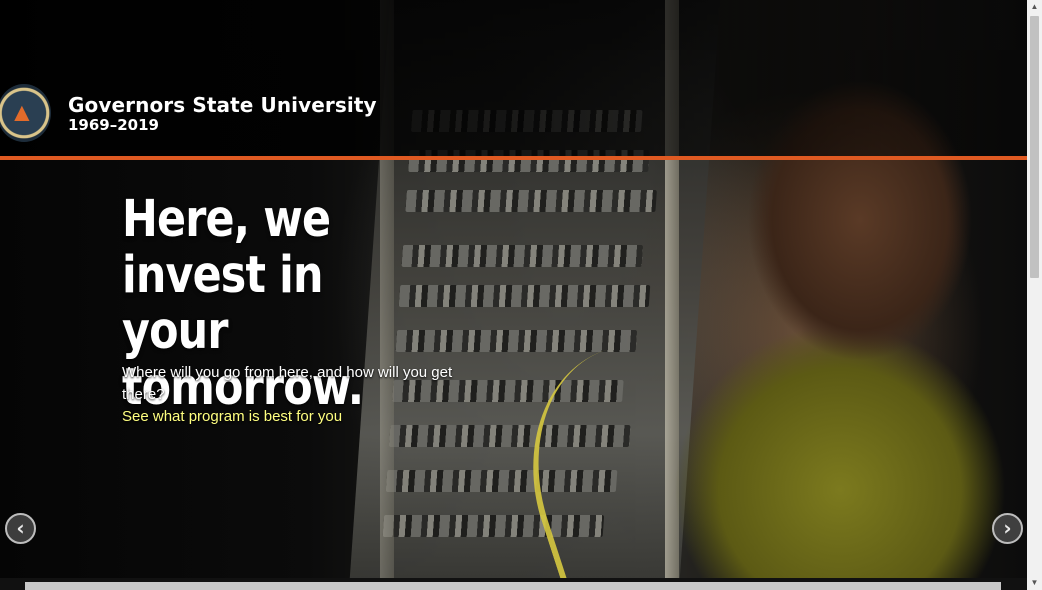 This screenshot has width=1042, height=590. Describe the element at coordinates (513, 25) in the screenshot. I see `top-bar` at that location.